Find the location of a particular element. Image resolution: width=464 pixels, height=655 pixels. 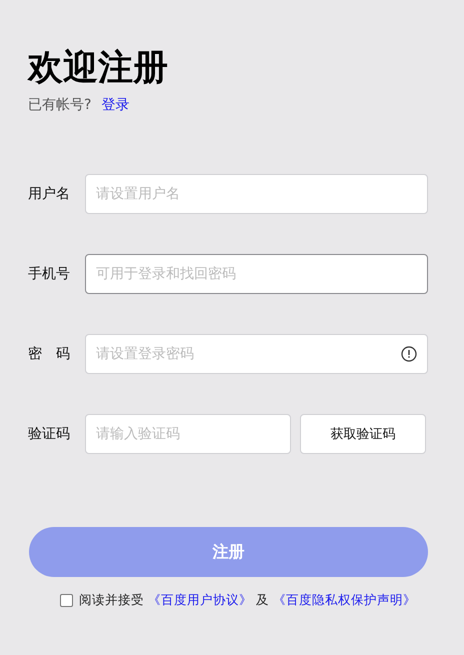

login-link: 登录 is located at coordinates (115, 105).